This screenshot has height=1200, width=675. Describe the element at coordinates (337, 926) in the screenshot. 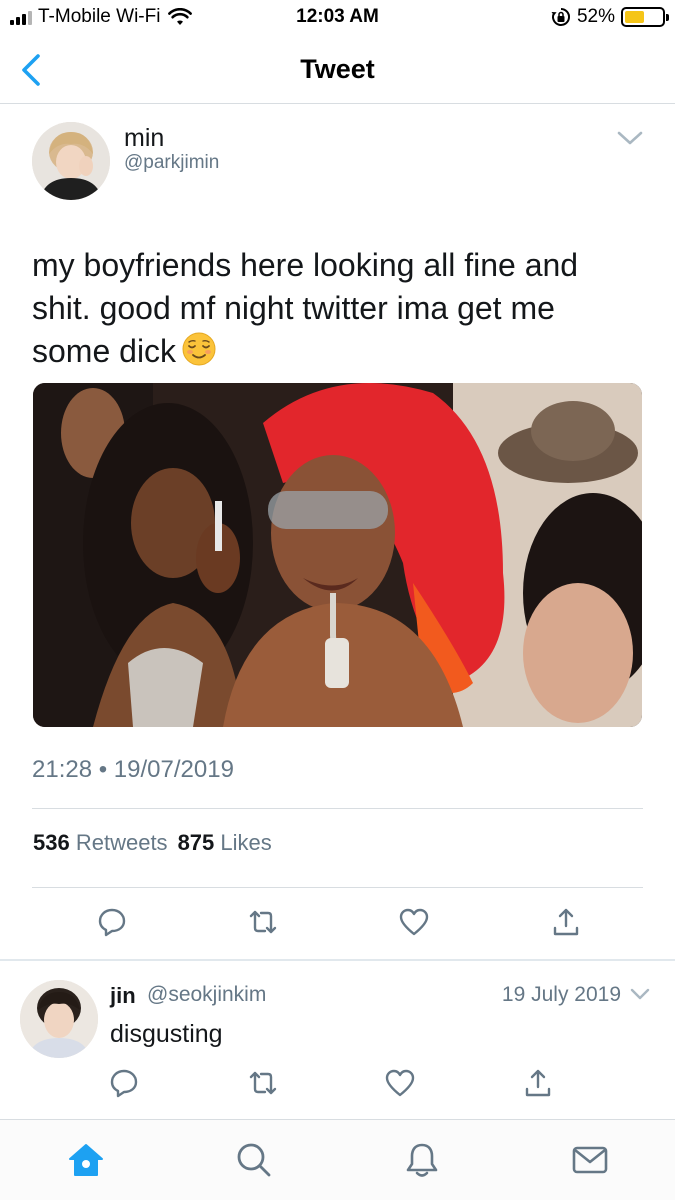

I see `tweet-actions` at that location.